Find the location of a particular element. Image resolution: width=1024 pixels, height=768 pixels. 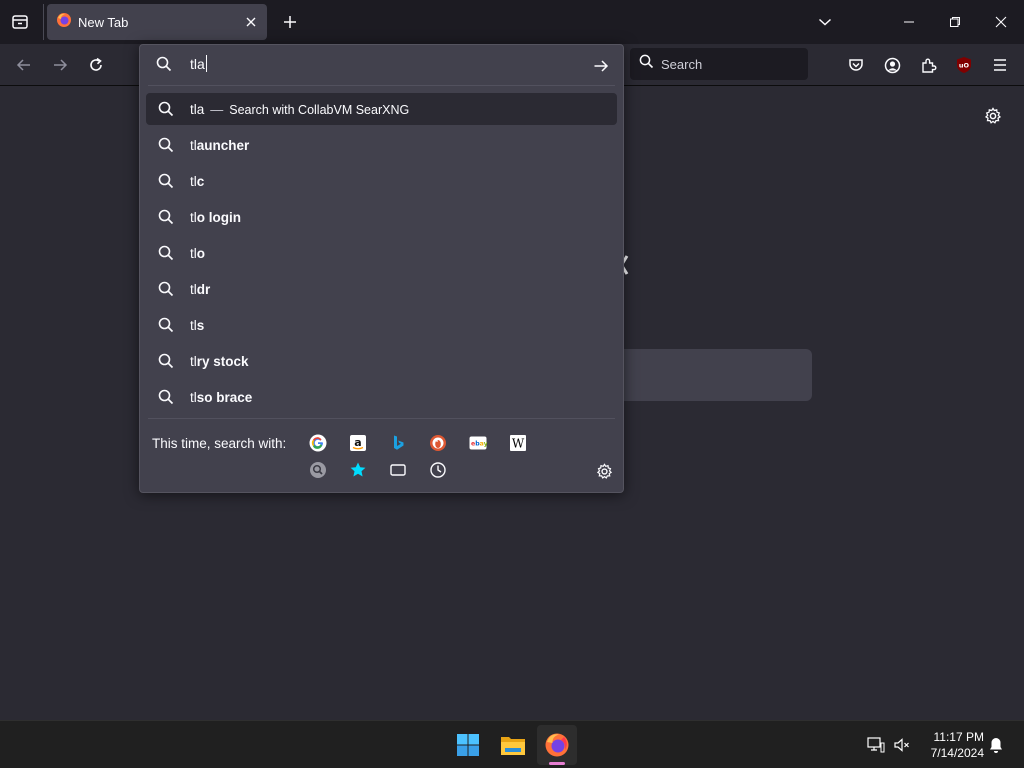

bing-icon is located at coordinates (398, 443).